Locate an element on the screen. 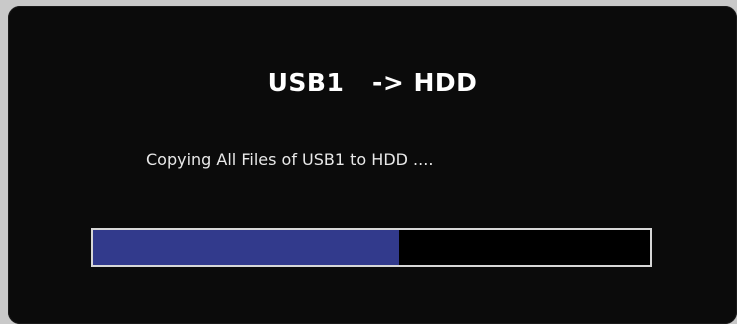 This screenshot has height=324, width=737. copy-progress-bar is located at coordinates (371, 247).